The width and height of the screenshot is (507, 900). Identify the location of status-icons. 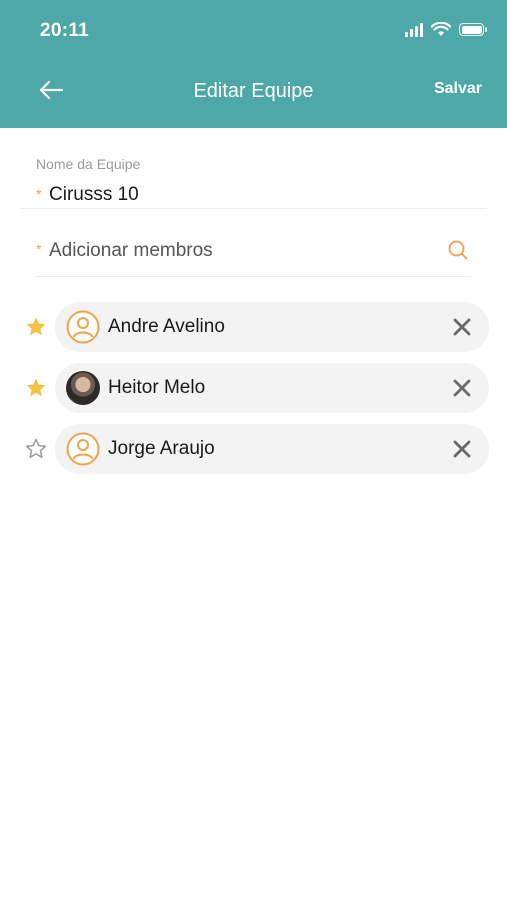
(446, 29).